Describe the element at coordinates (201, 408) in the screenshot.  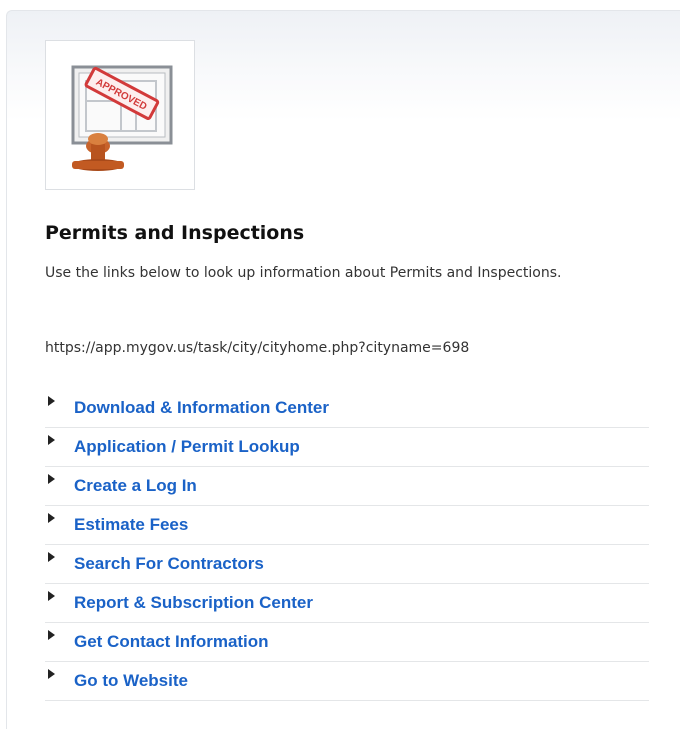
I see `download-information-center-link: Download & Information Center` at that location.